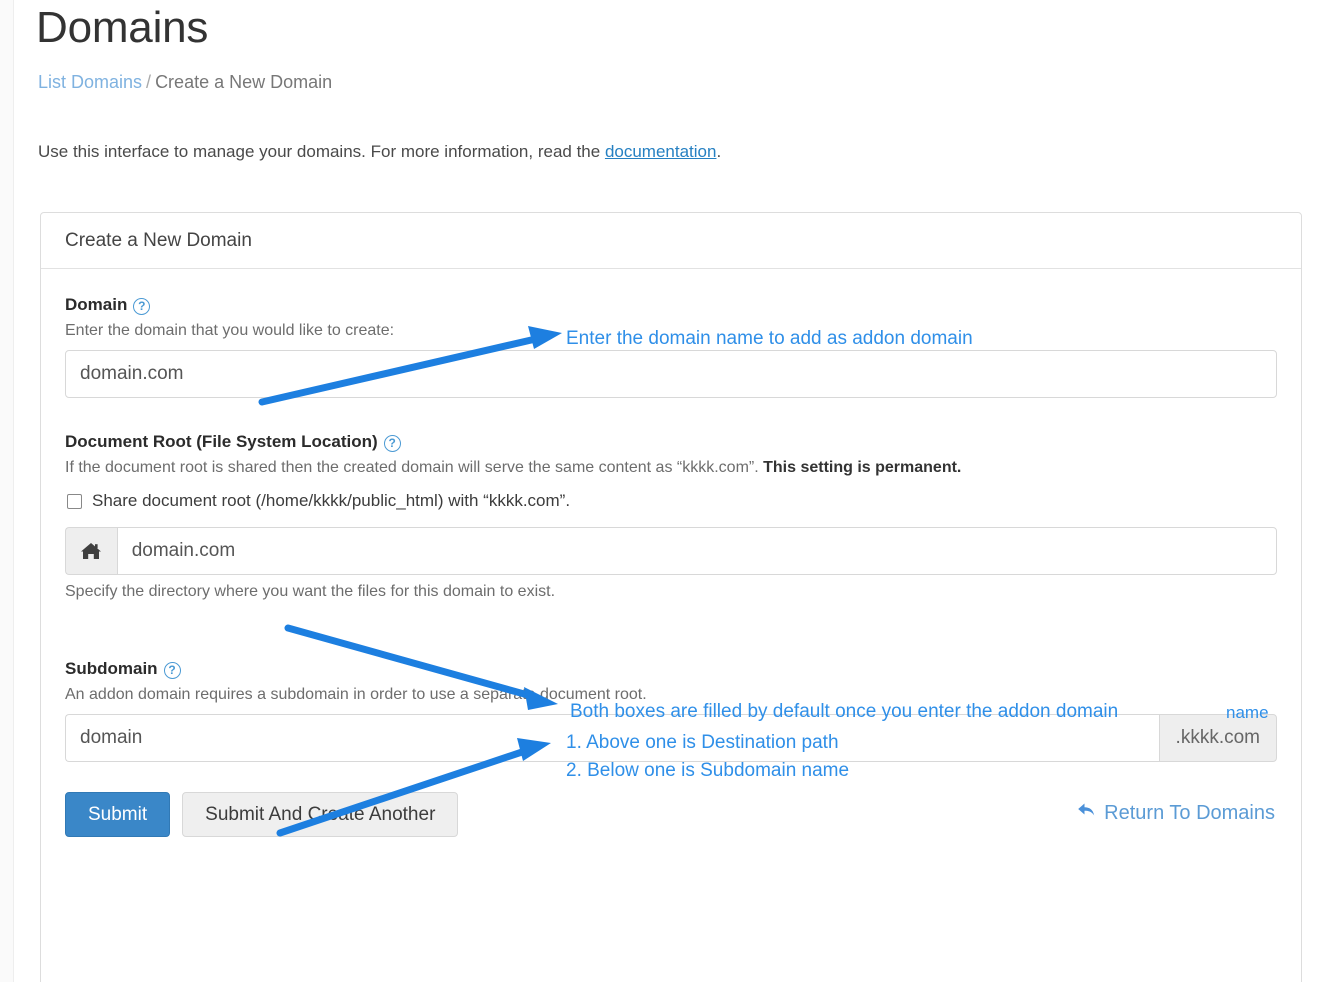 This screenshot has height=982, width=1325. I want to click on breadcrumb: List Domains / Create a New Domain, so click(185, 82).